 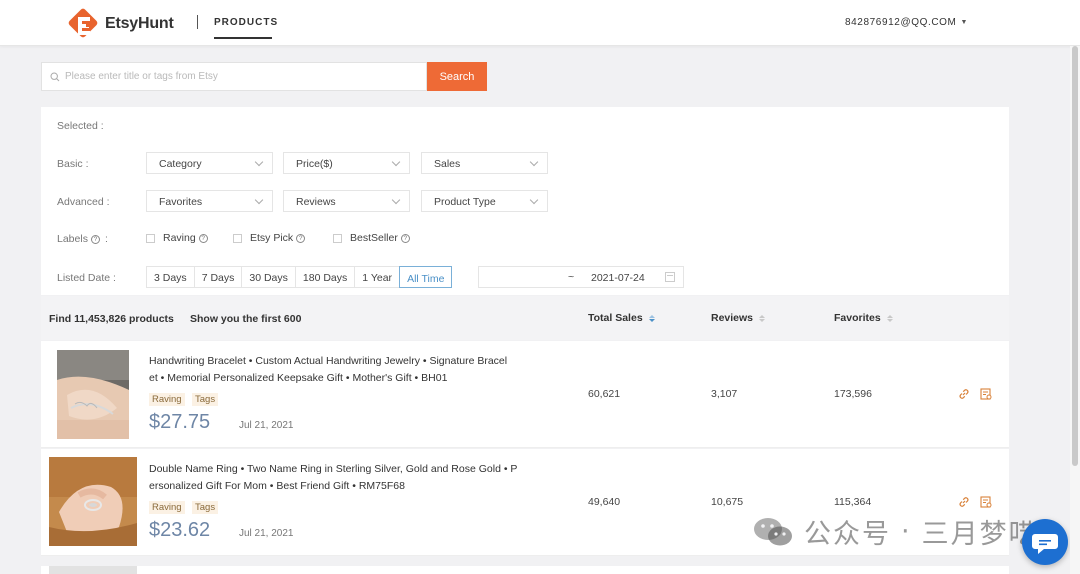 I want to click on search-input, so click(x=235, y=76).